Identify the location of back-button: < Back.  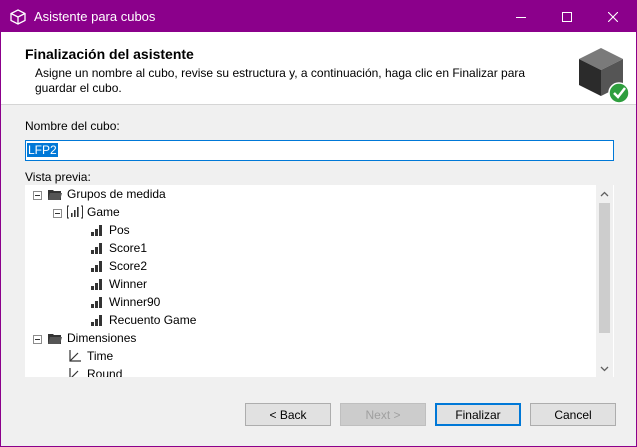
(288, 414).